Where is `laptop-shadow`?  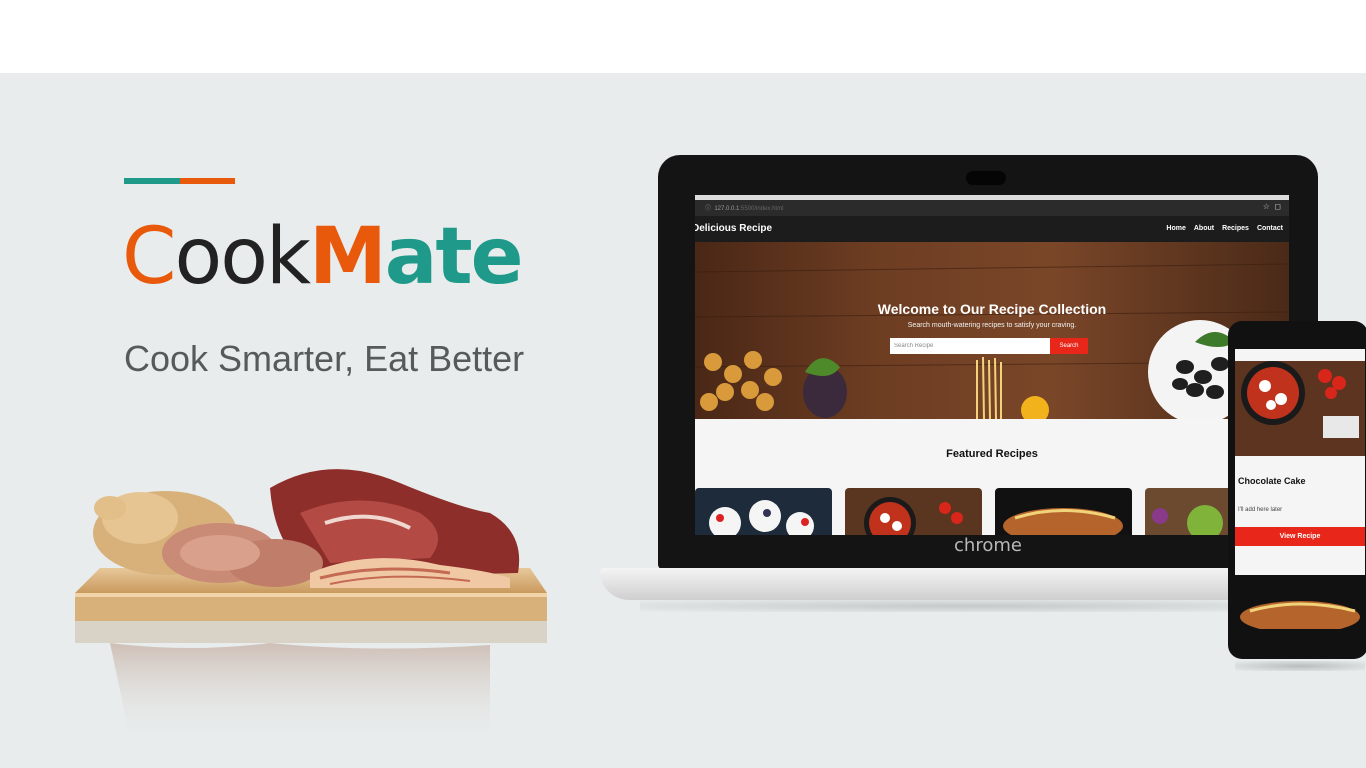
laptop-shadow is located at coordinates (965, 606).